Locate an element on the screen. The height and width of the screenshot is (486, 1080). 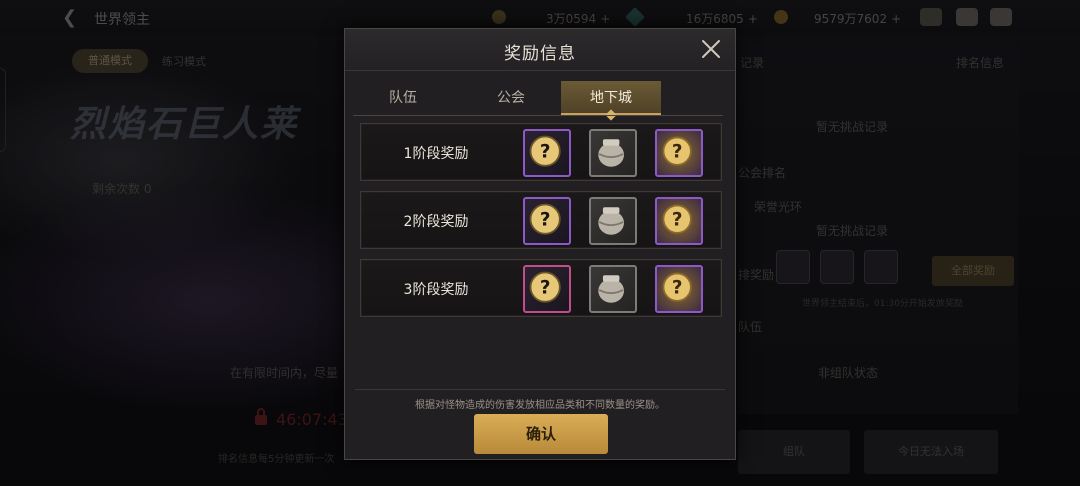
reward-row: 3阶段奖励 ? ? is located at coordinates (541, 288).